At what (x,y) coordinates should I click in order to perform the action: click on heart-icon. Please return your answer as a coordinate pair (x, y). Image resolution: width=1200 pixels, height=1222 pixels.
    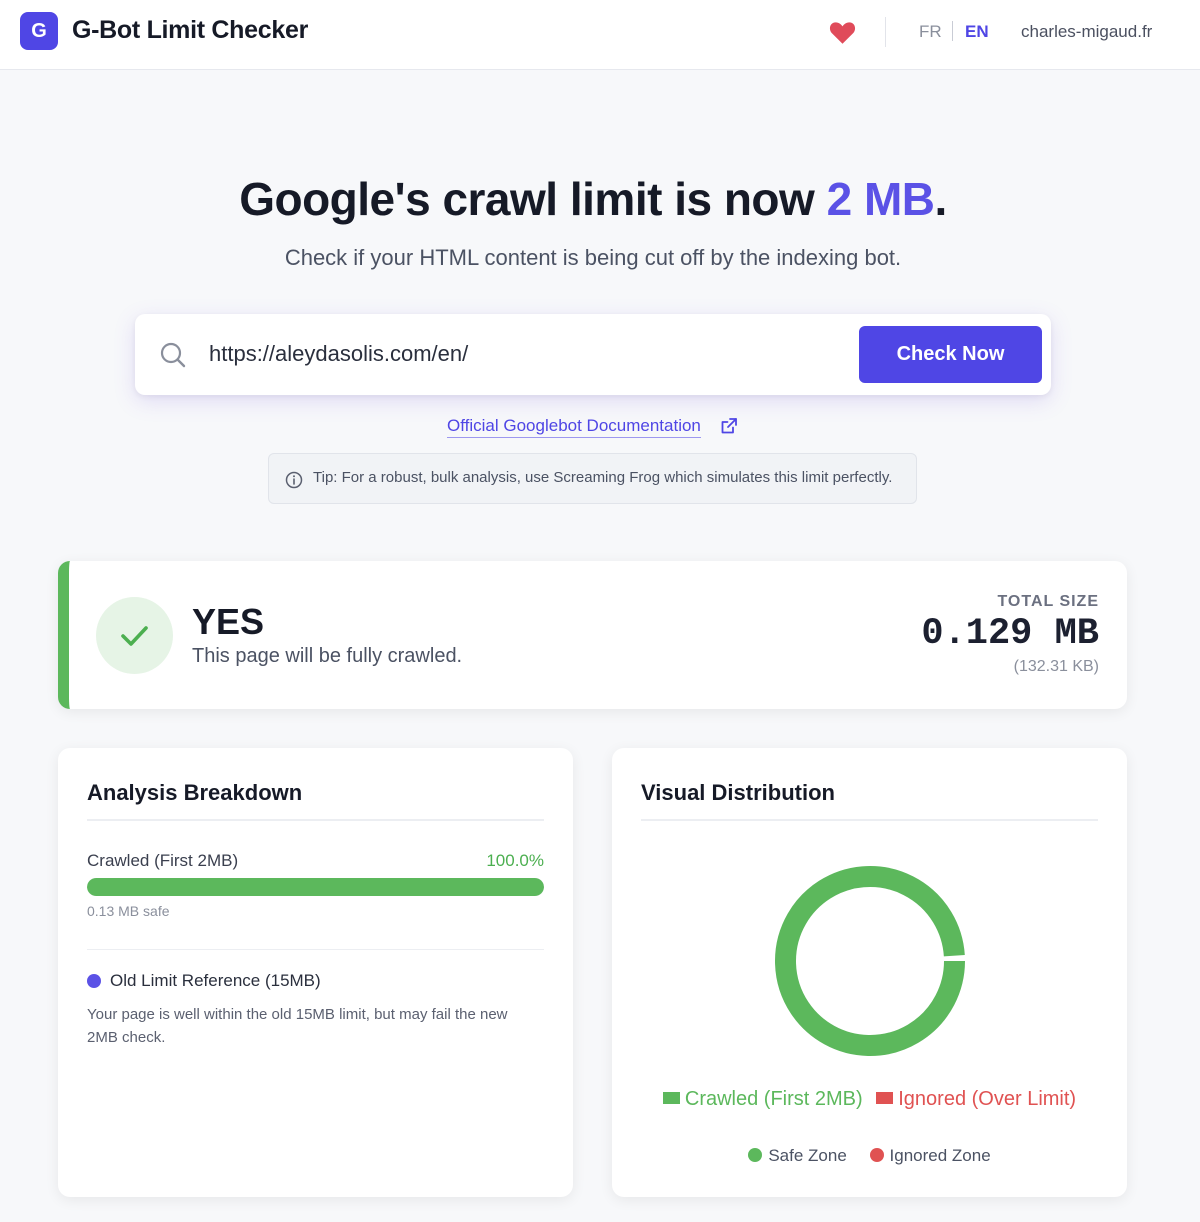
    Looking at the image, I should click on (842, 32).